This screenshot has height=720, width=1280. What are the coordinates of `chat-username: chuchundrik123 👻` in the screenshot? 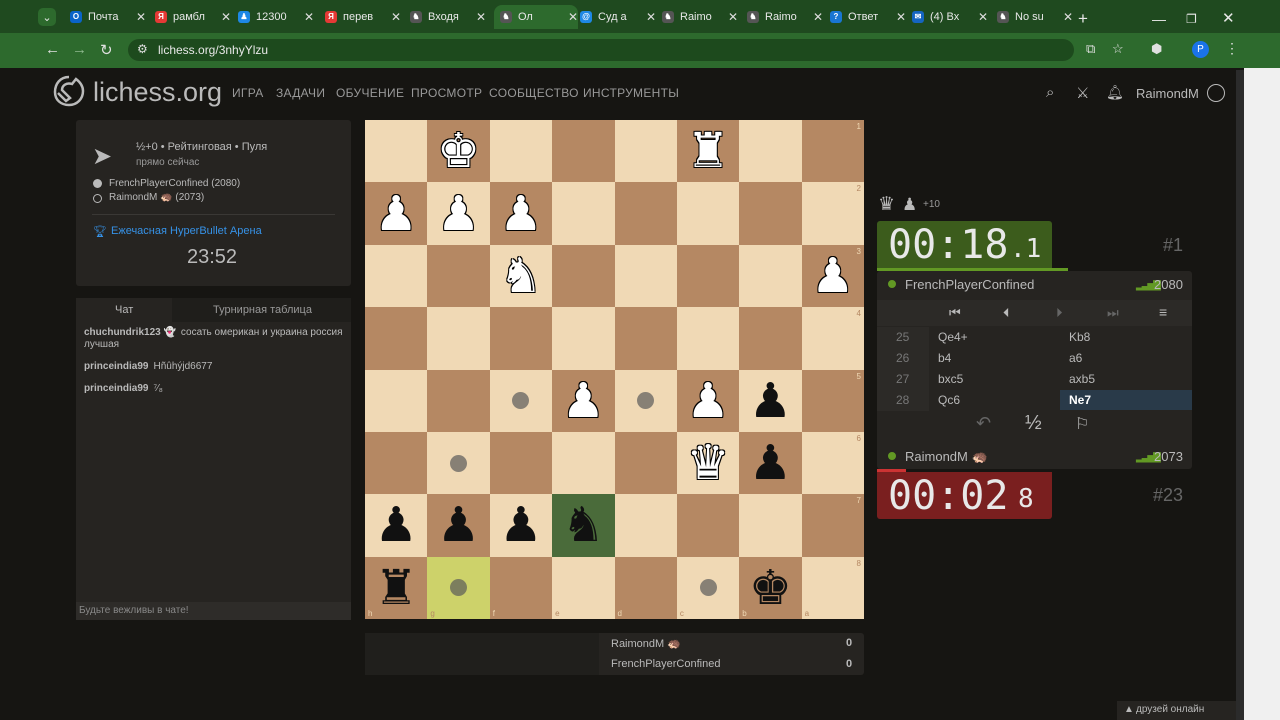 It's located at (130, 332).